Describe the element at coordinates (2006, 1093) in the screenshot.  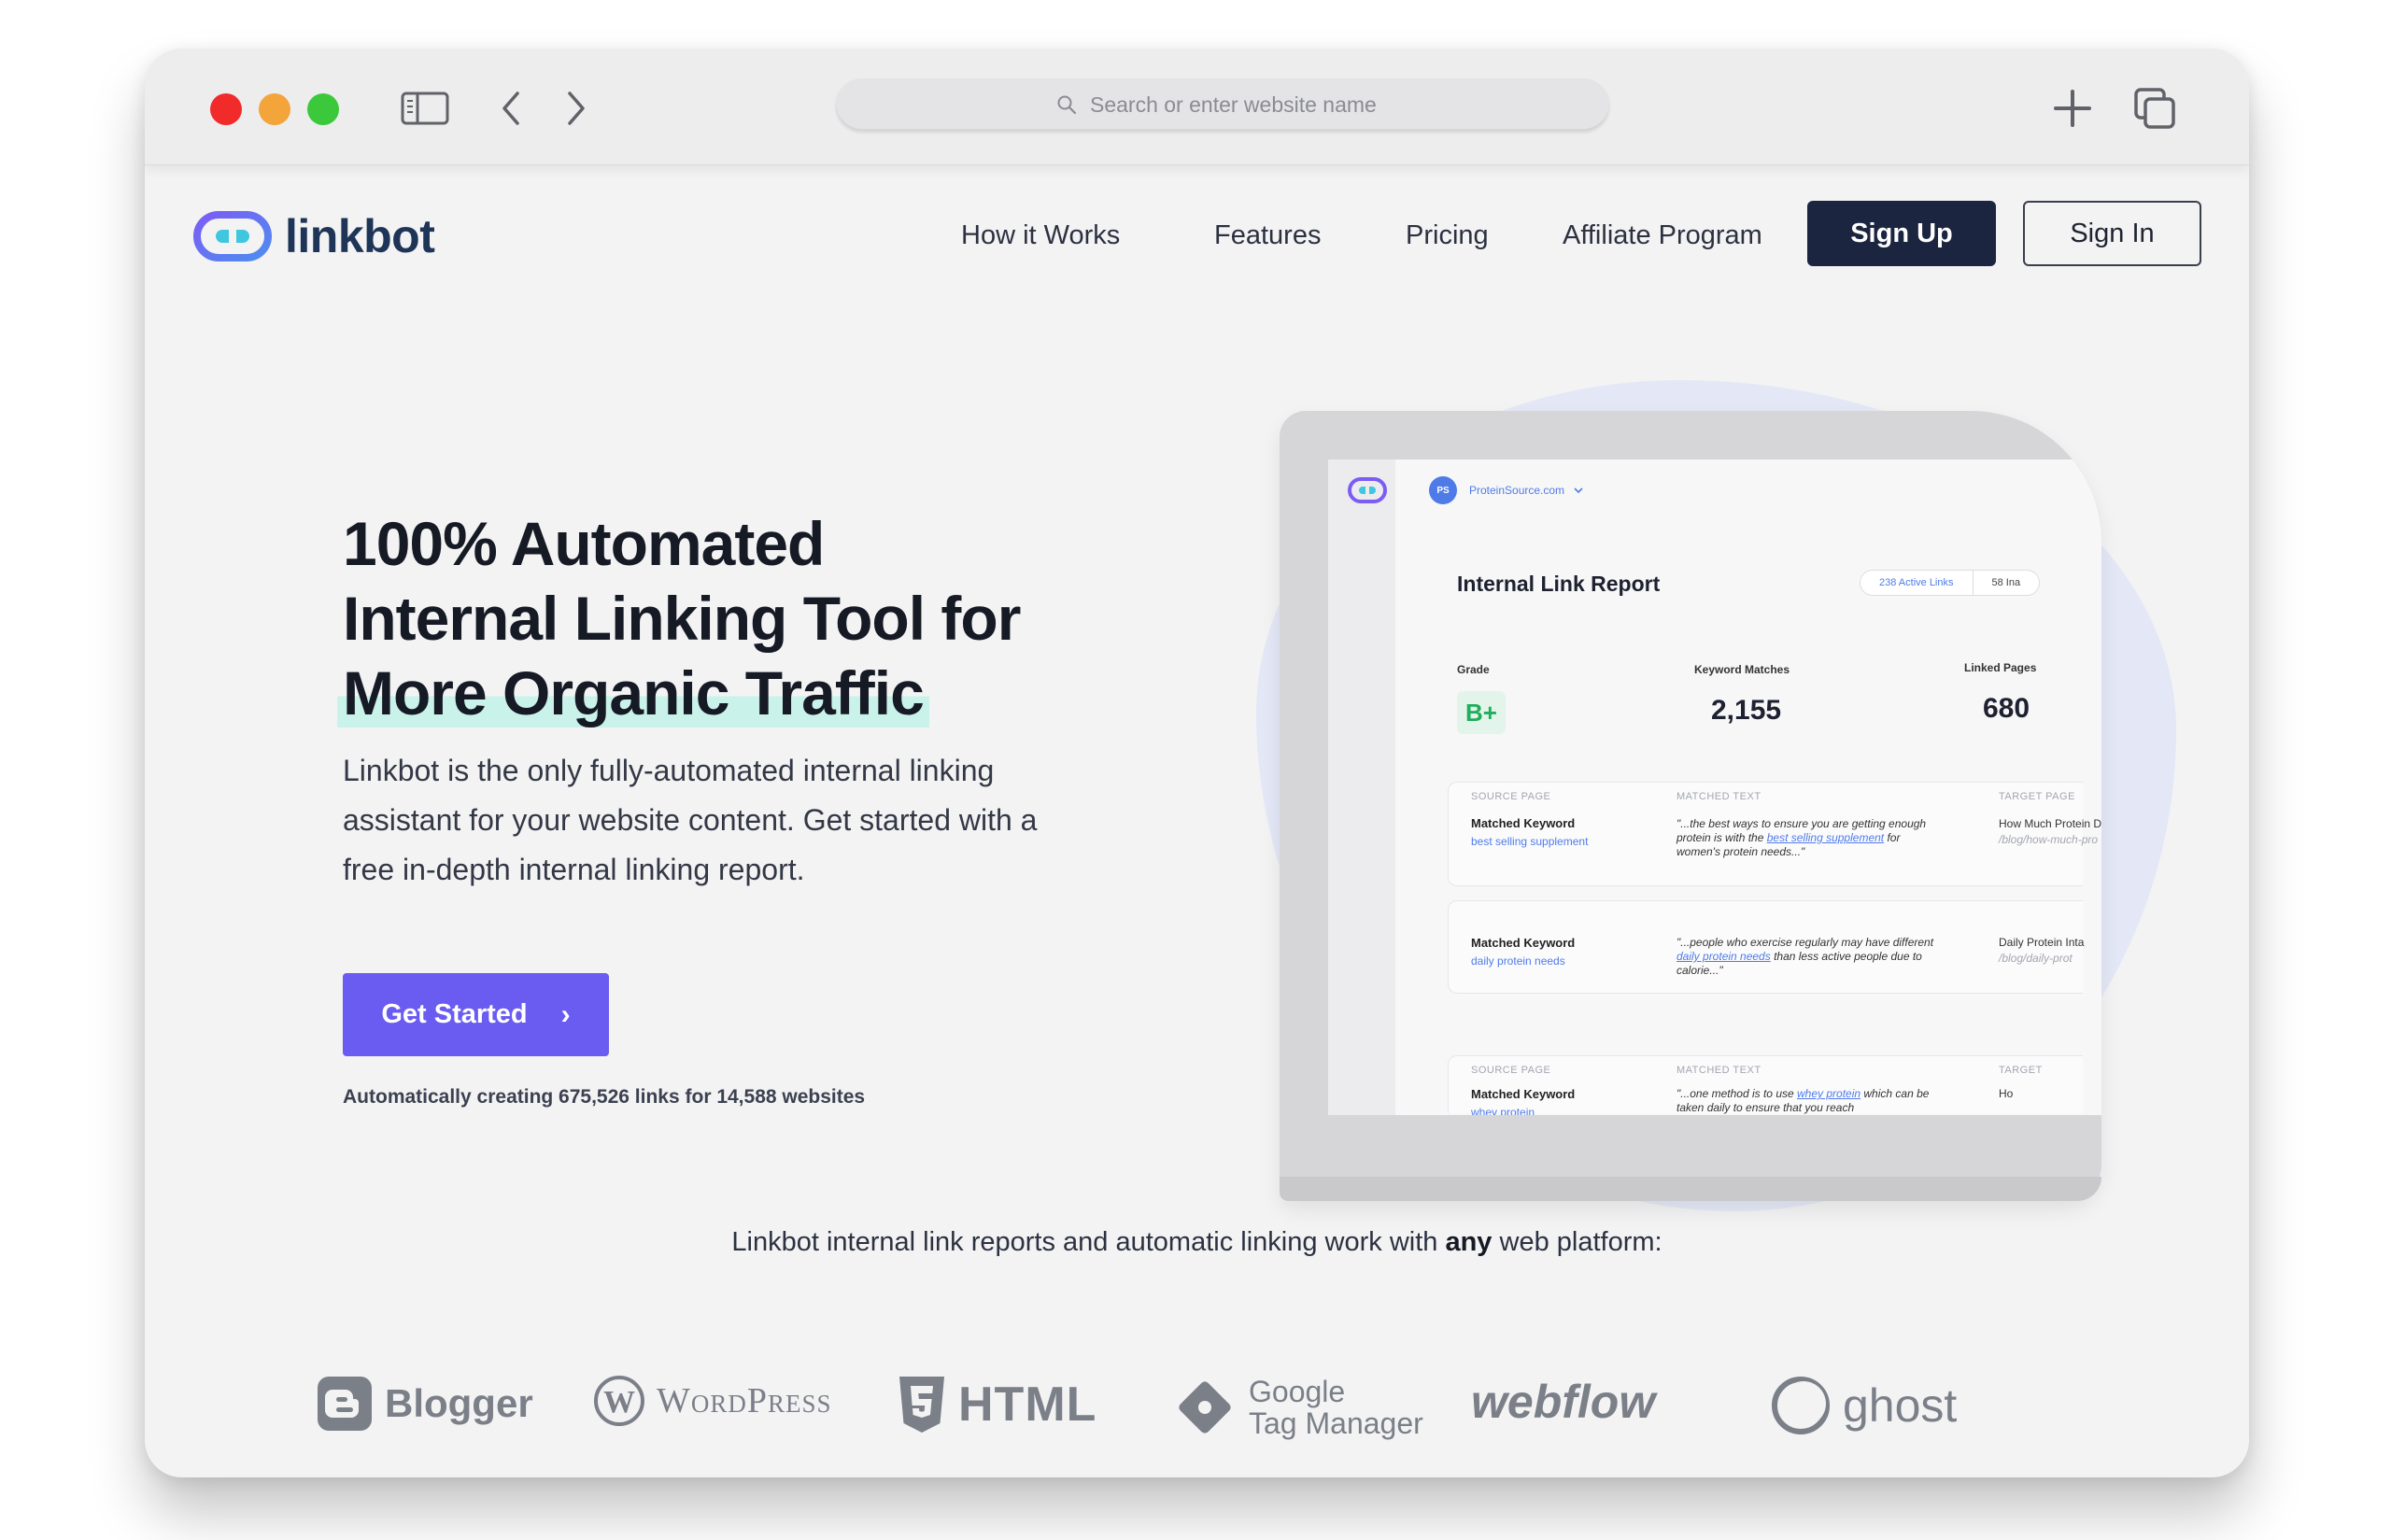
I see `target-page-title: Ho` at that location.